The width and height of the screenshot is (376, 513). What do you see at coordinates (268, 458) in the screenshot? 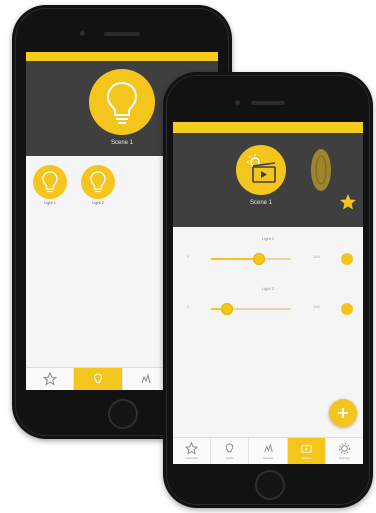
I see `nav-scenes-label: Scenes` at bounding box center [268, 458].